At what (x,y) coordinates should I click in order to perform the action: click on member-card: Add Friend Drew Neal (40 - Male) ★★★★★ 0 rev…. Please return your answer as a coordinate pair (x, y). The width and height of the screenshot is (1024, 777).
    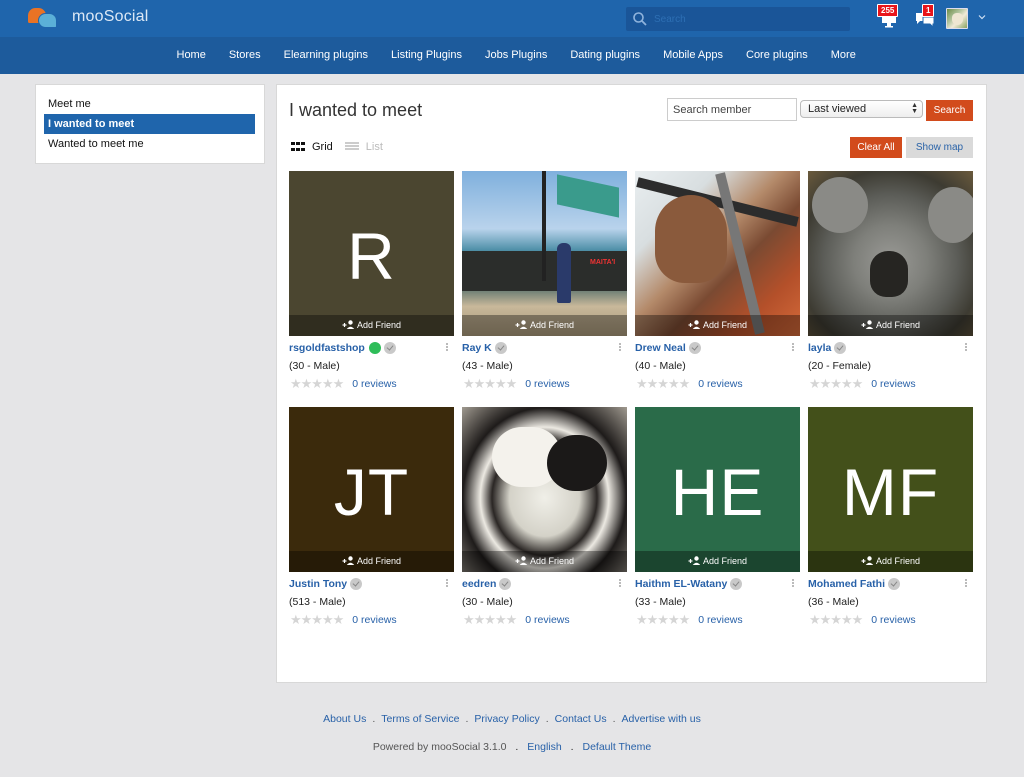
    Looking at the image, I should click on (717, 283).